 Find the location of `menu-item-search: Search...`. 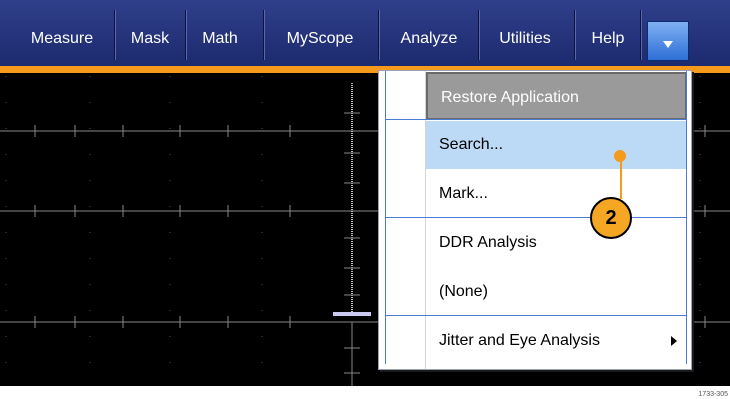

menu-item-search: Search... is located at coordinates (556, 145).